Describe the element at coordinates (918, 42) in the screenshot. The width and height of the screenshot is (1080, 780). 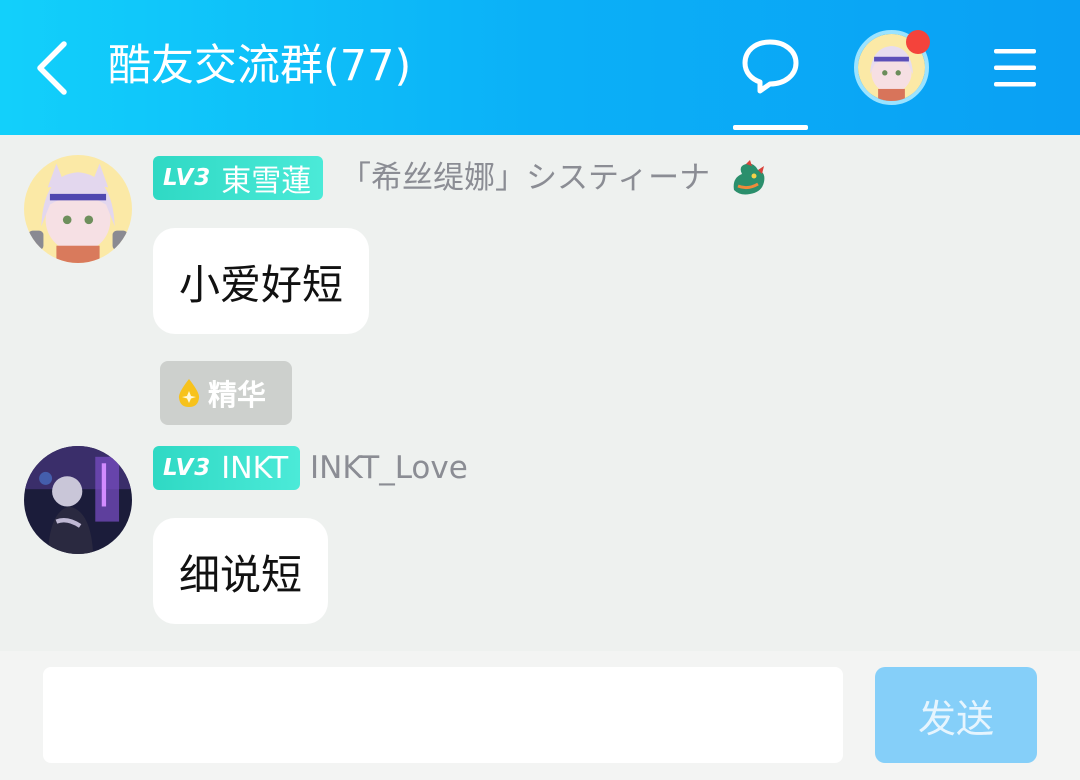
I see `notification-dot` at that location.